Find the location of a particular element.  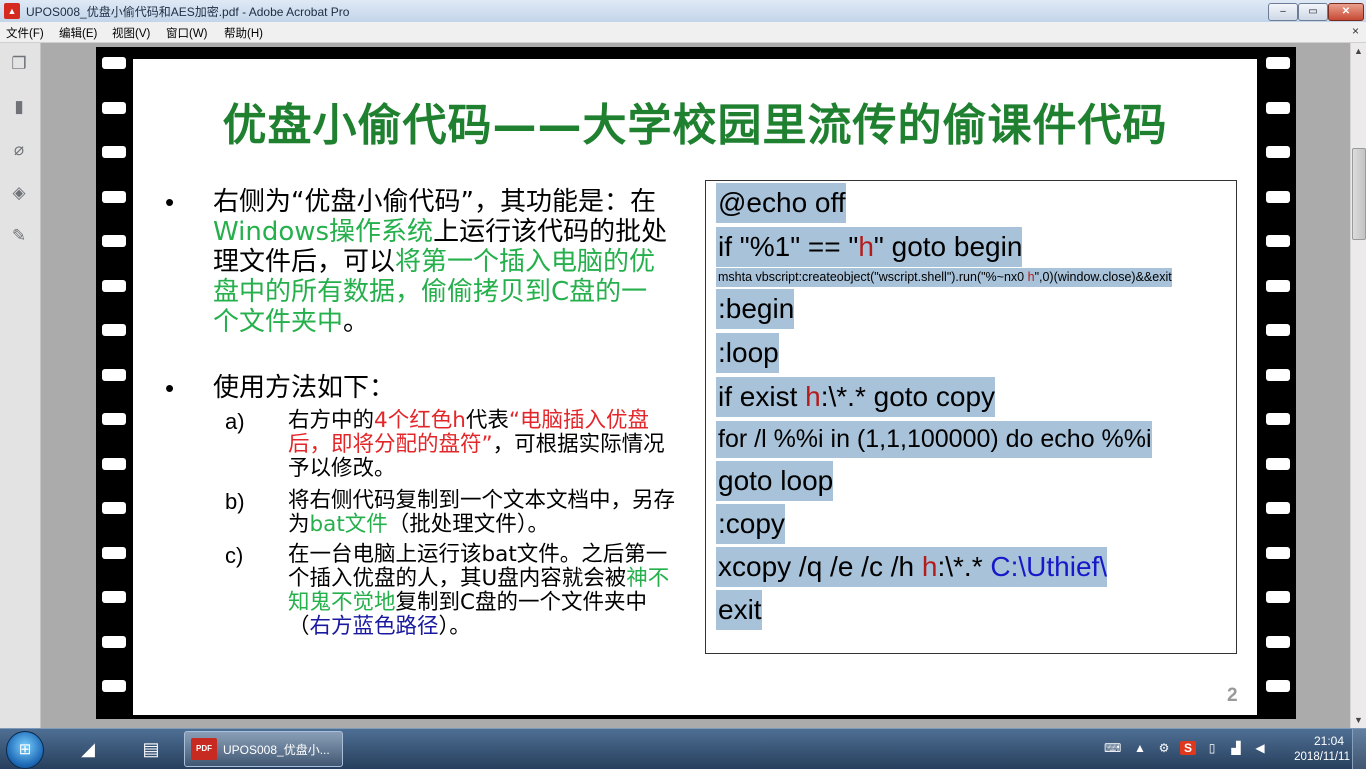

code-line: :begin is located at coordinates (755, 309).